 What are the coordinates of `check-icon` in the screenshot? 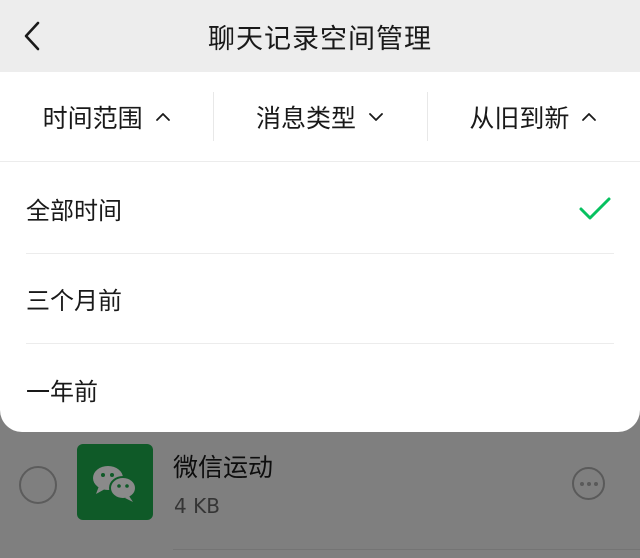 It's located at (595, 208).